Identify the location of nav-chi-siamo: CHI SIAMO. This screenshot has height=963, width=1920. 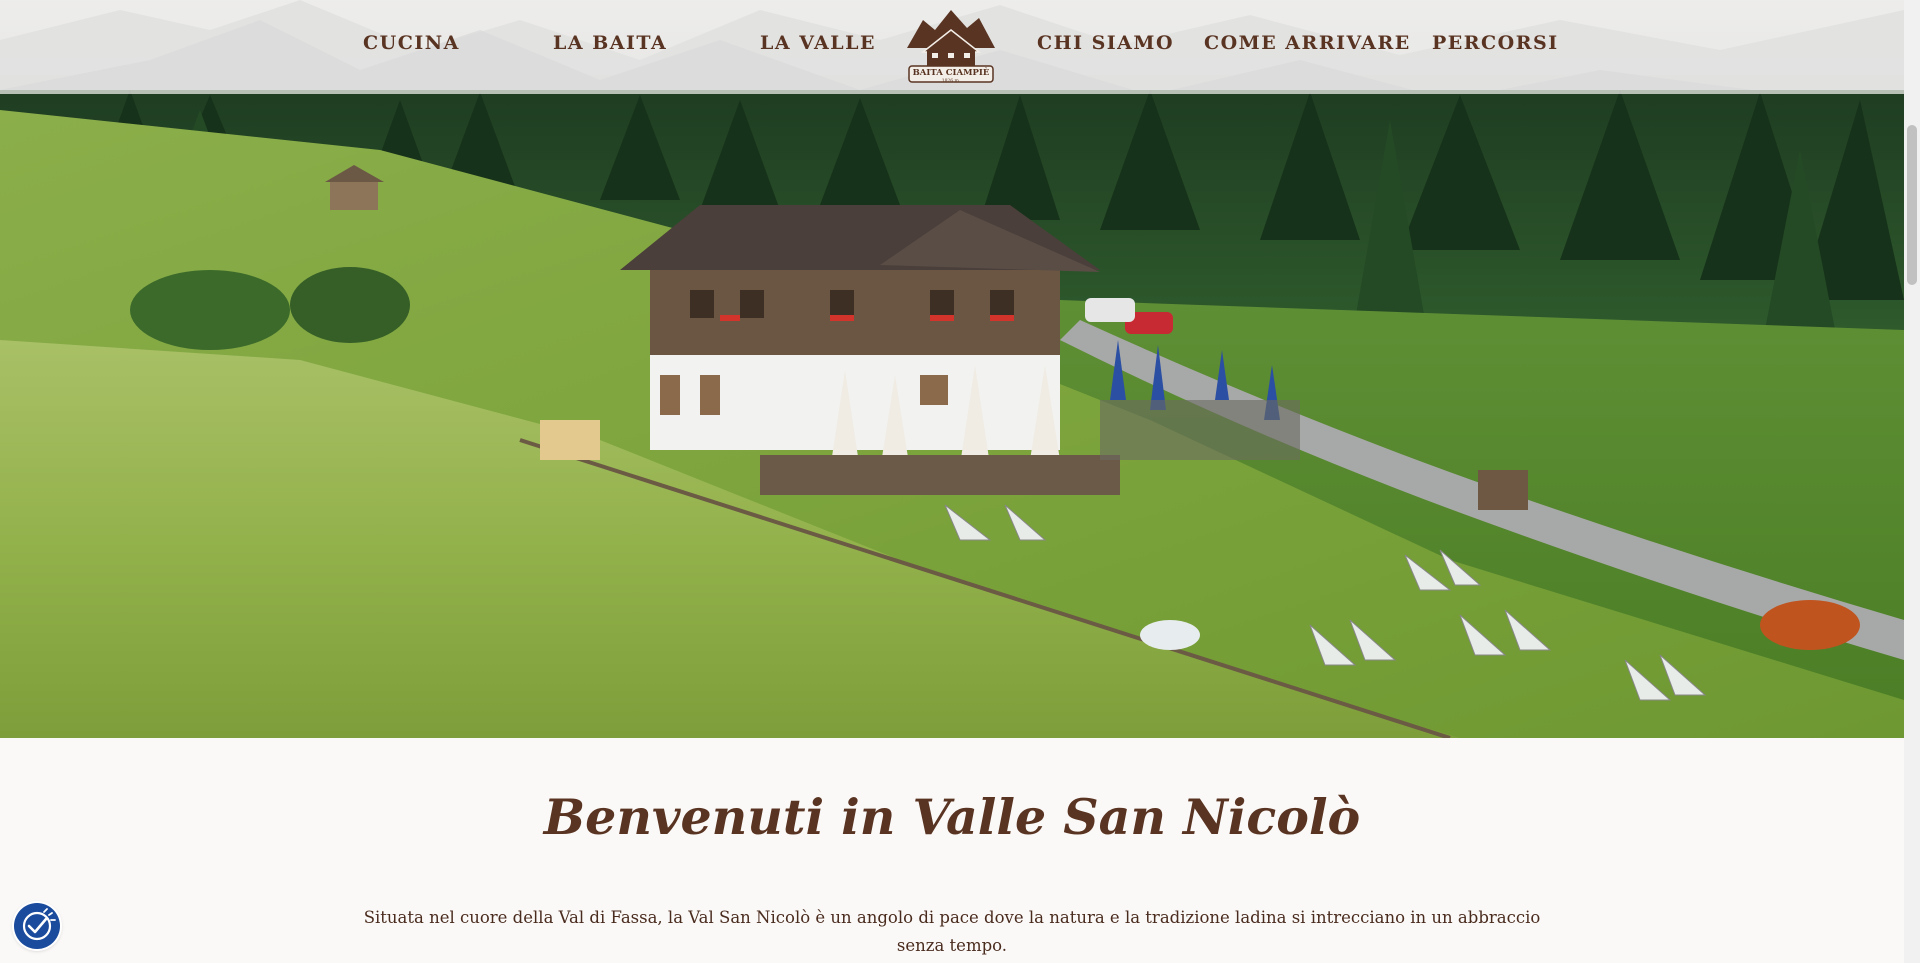
(1105, 43).